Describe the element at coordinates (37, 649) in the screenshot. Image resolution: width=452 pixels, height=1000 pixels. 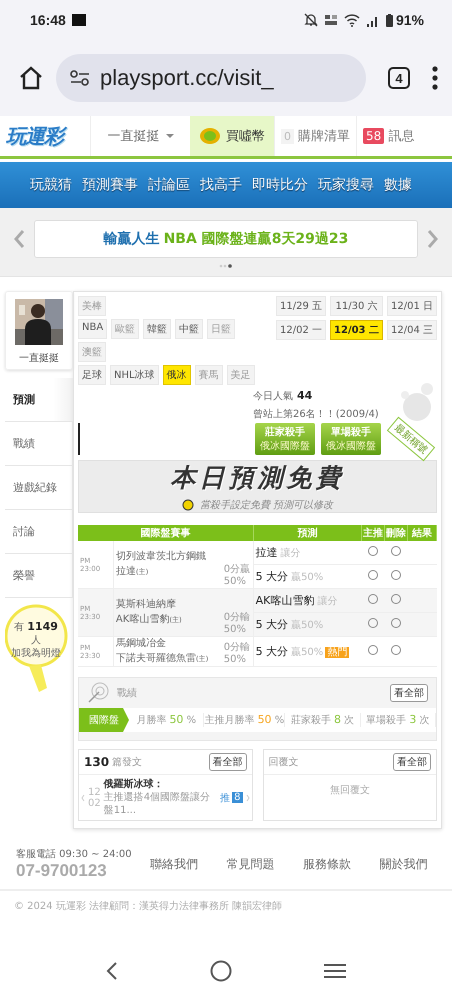
I see `lightbulb-icon` at that location.